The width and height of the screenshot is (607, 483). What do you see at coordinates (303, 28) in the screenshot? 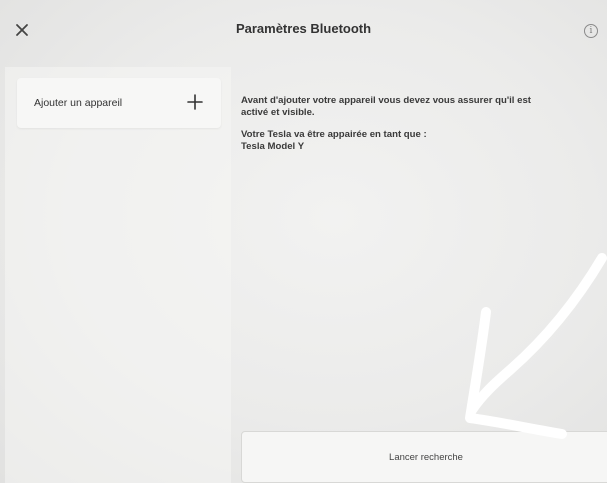
I see `page-title: Paramètres Bluetooth` at bounding box center [303, 28].